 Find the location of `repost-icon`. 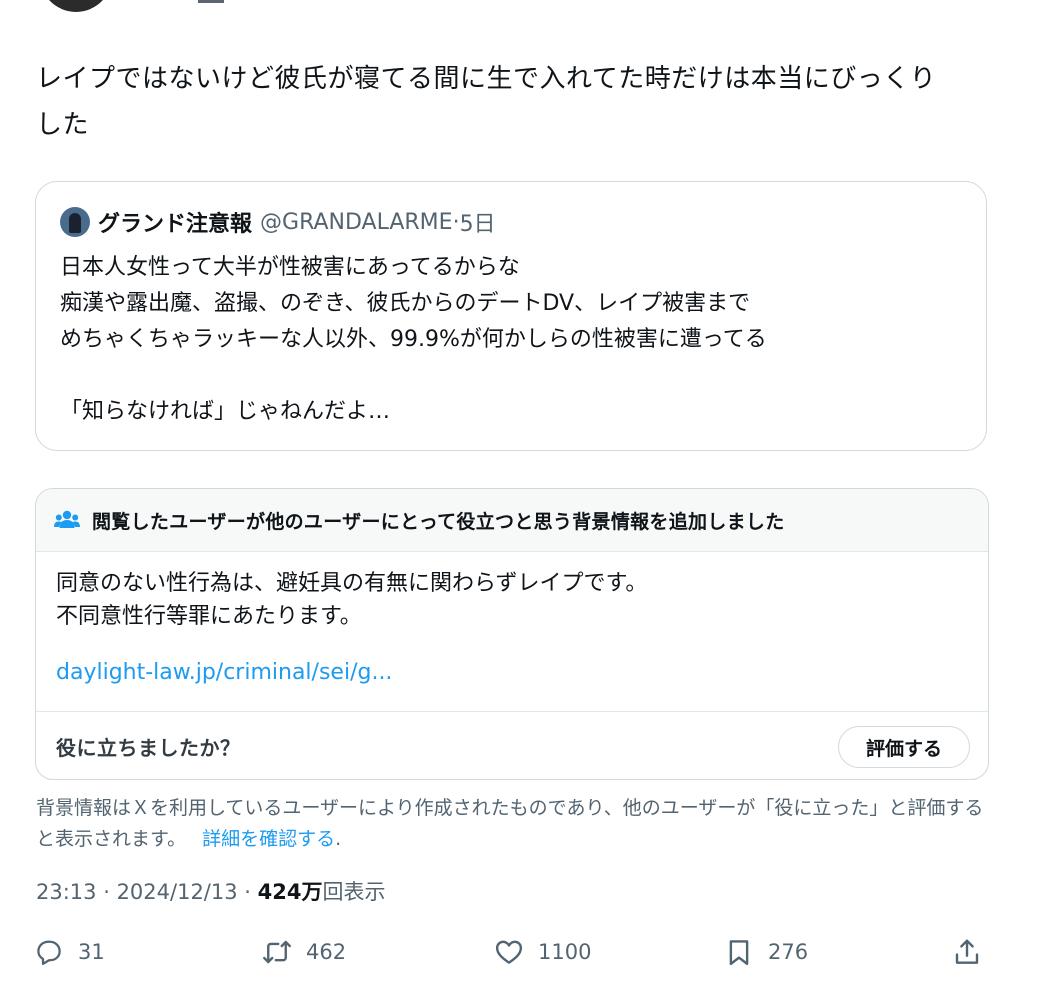

repost-icon is located at coordinates (277, 952).